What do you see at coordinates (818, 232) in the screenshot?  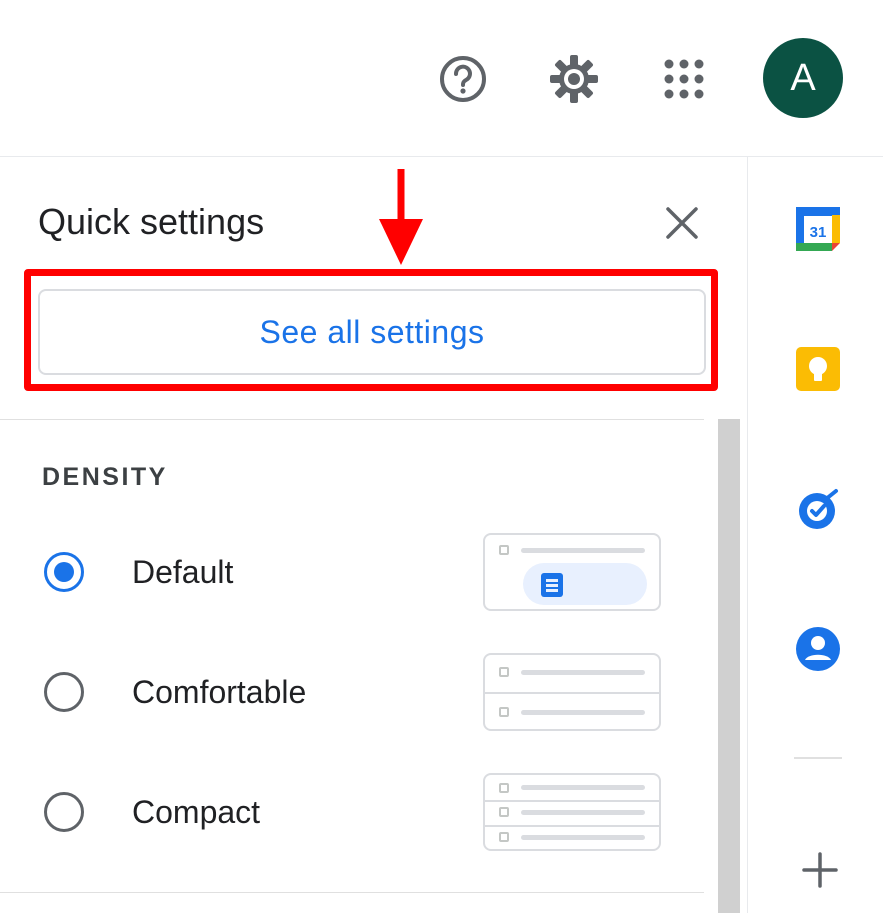 I see `svg-text: 31` at bounding box center [818, 232].